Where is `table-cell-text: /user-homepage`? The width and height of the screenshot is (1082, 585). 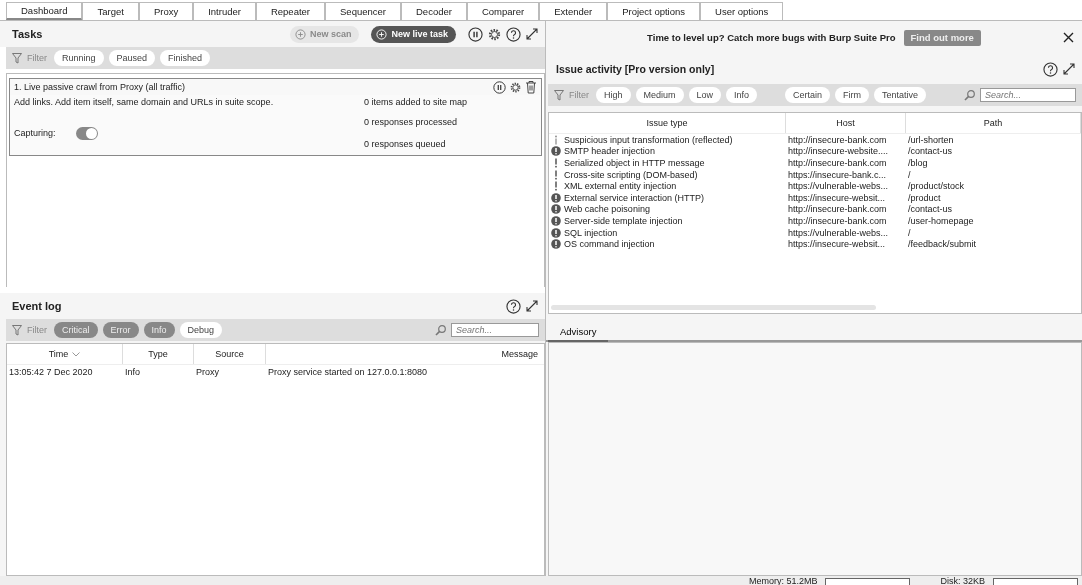
table-cell-text: /user-homepage is located at coordinates (941, 220).